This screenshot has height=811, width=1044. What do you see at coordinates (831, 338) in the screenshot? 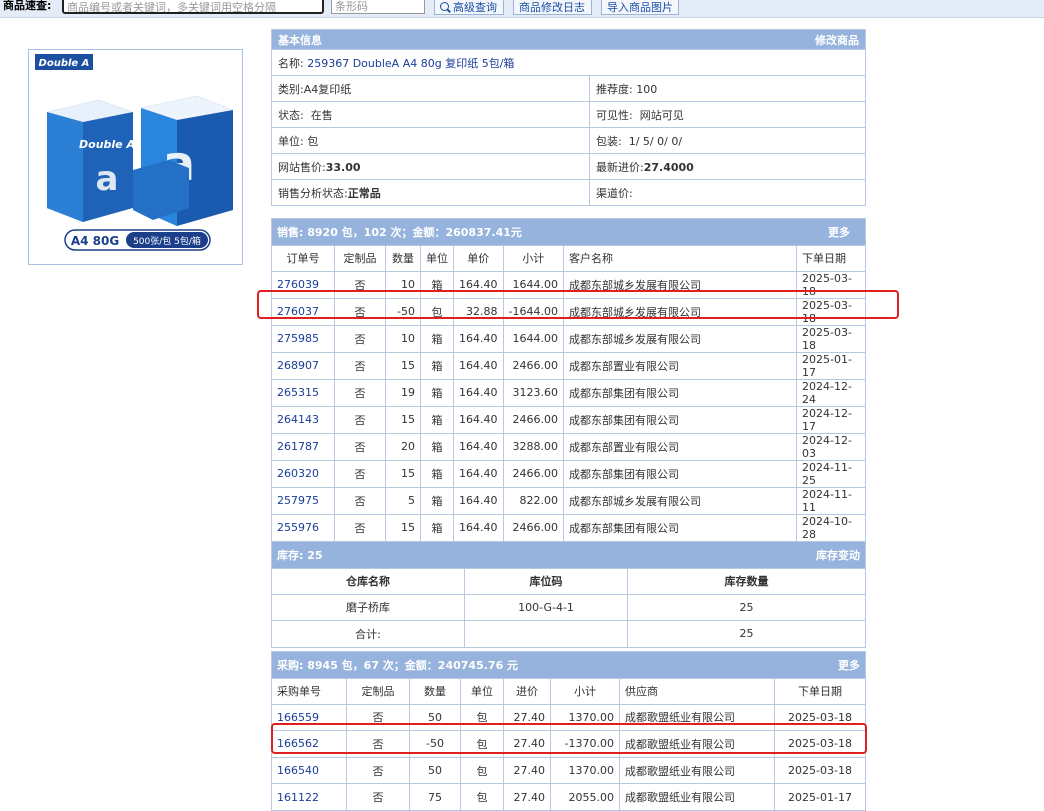
I see `sales-cell: 2025-03-18` at bounding box center [831, 338].